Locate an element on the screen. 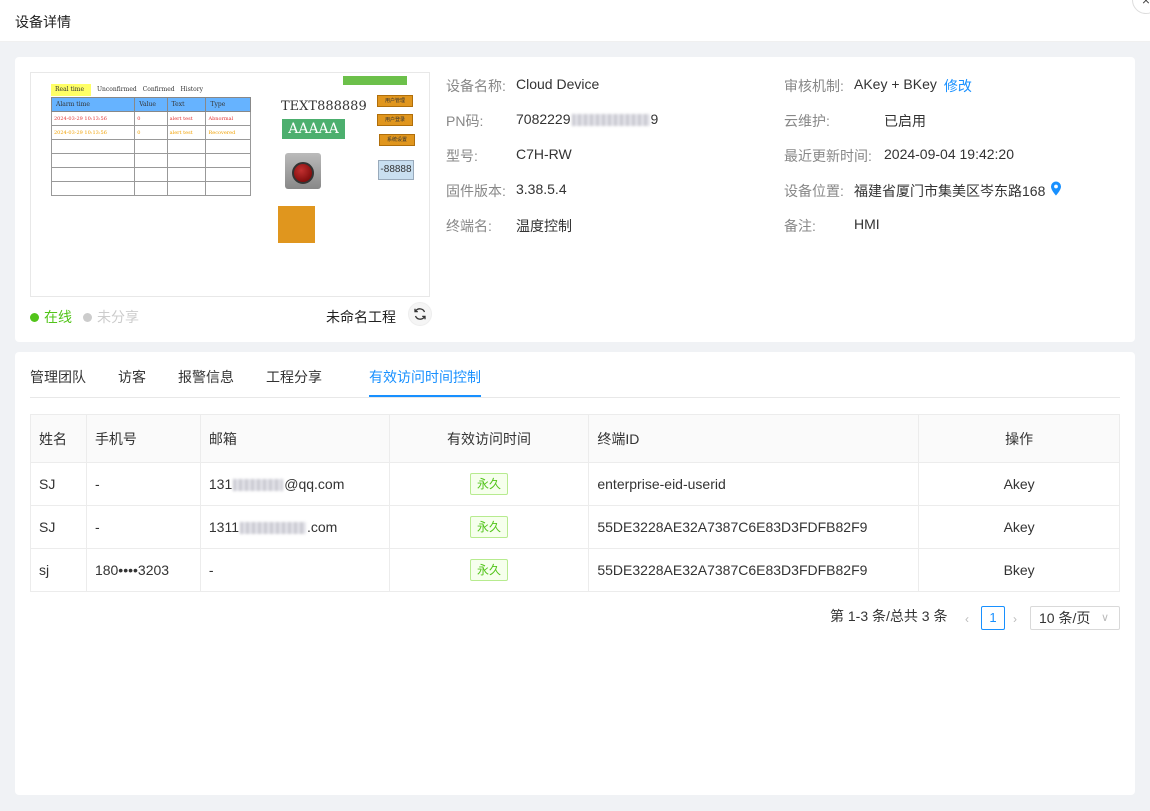  info-pn: PN码: 7082229 9 is located at coordinates (552, 120).